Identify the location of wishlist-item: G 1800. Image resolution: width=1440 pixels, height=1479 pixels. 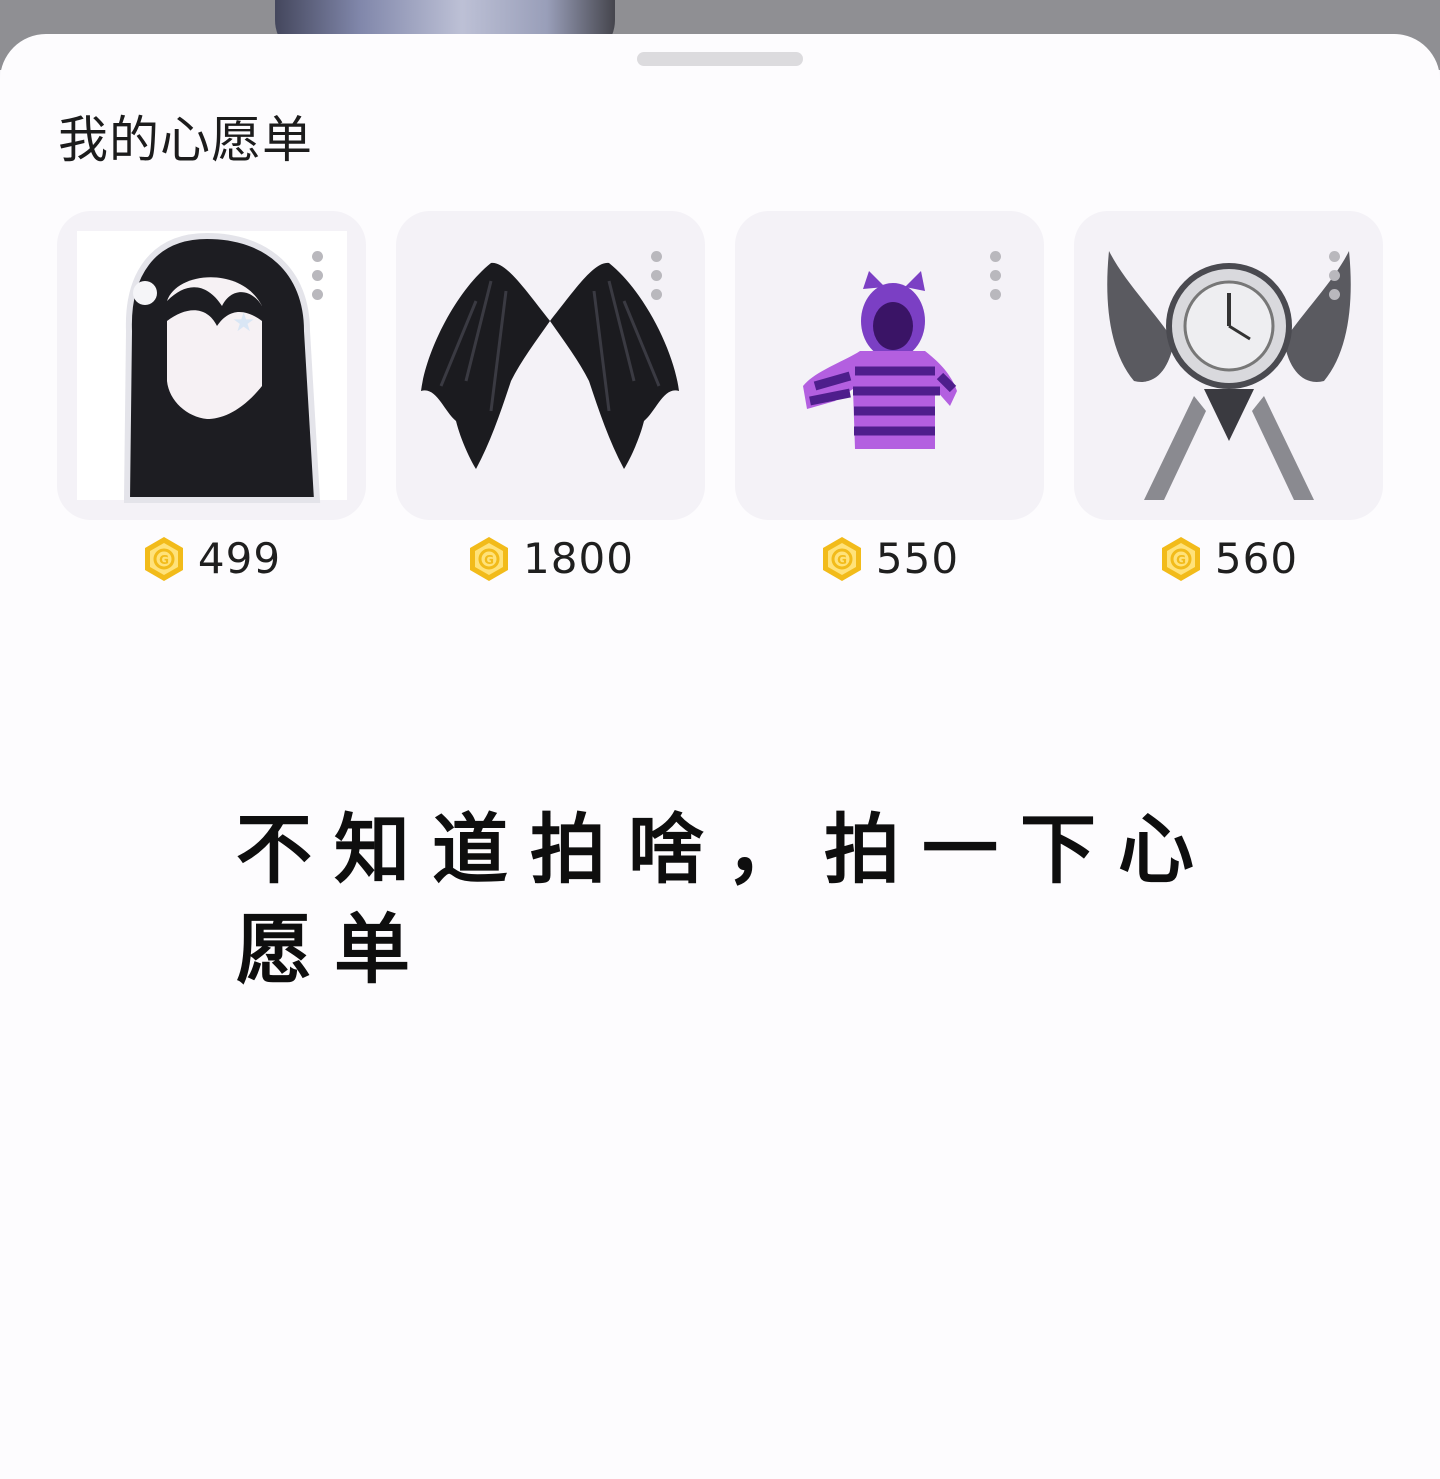
(550, 397).